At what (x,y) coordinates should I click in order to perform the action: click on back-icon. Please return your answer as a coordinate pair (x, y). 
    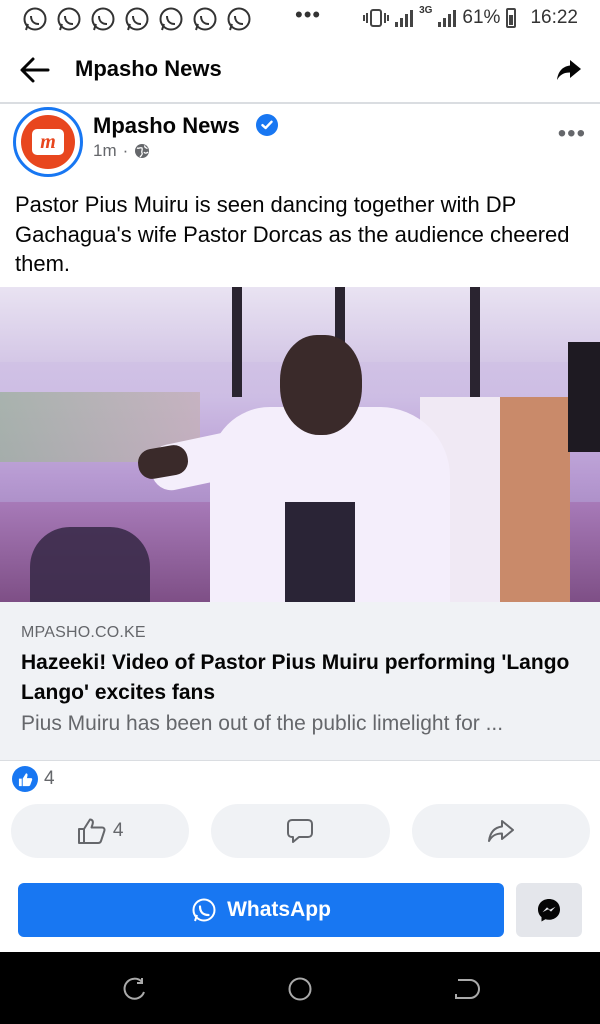
    Looking at the image, I should click on (465, 989).